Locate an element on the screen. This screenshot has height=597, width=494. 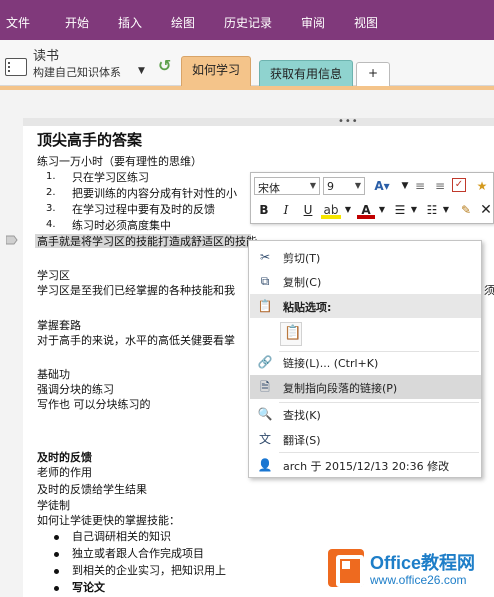
numbered-item: 在学习过程中要有及时的反馈 is located at coordinates (143, 209).